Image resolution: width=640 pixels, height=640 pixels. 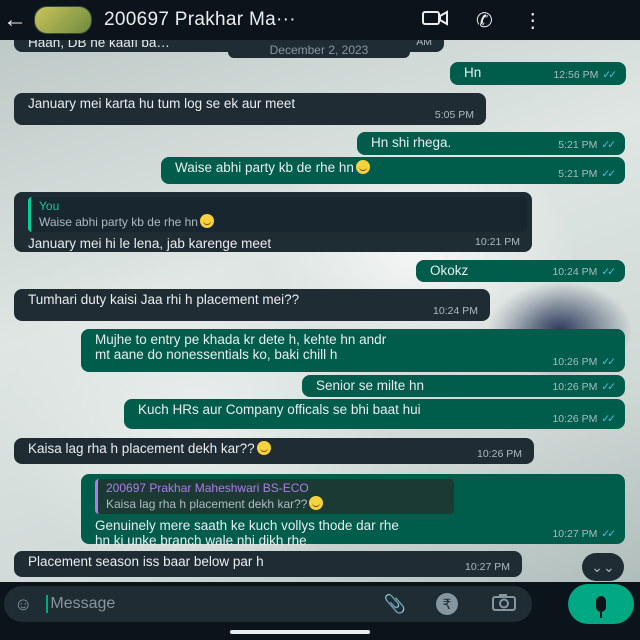 I want to click on quoted-text-row: Kaisa lag rha h placement dekh kar??, so click(x=276, y=504).